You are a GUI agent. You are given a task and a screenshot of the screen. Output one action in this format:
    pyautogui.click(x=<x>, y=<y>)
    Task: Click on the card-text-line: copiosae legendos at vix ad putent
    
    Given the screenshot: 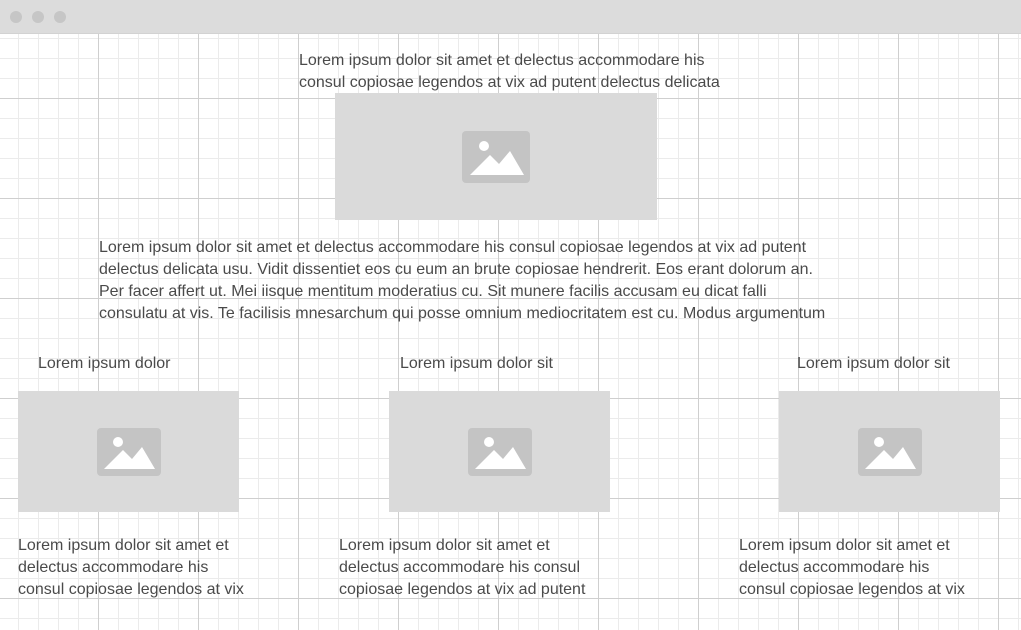 What is the action you would take?
    pyautogui.click(x=462, y=589)
    